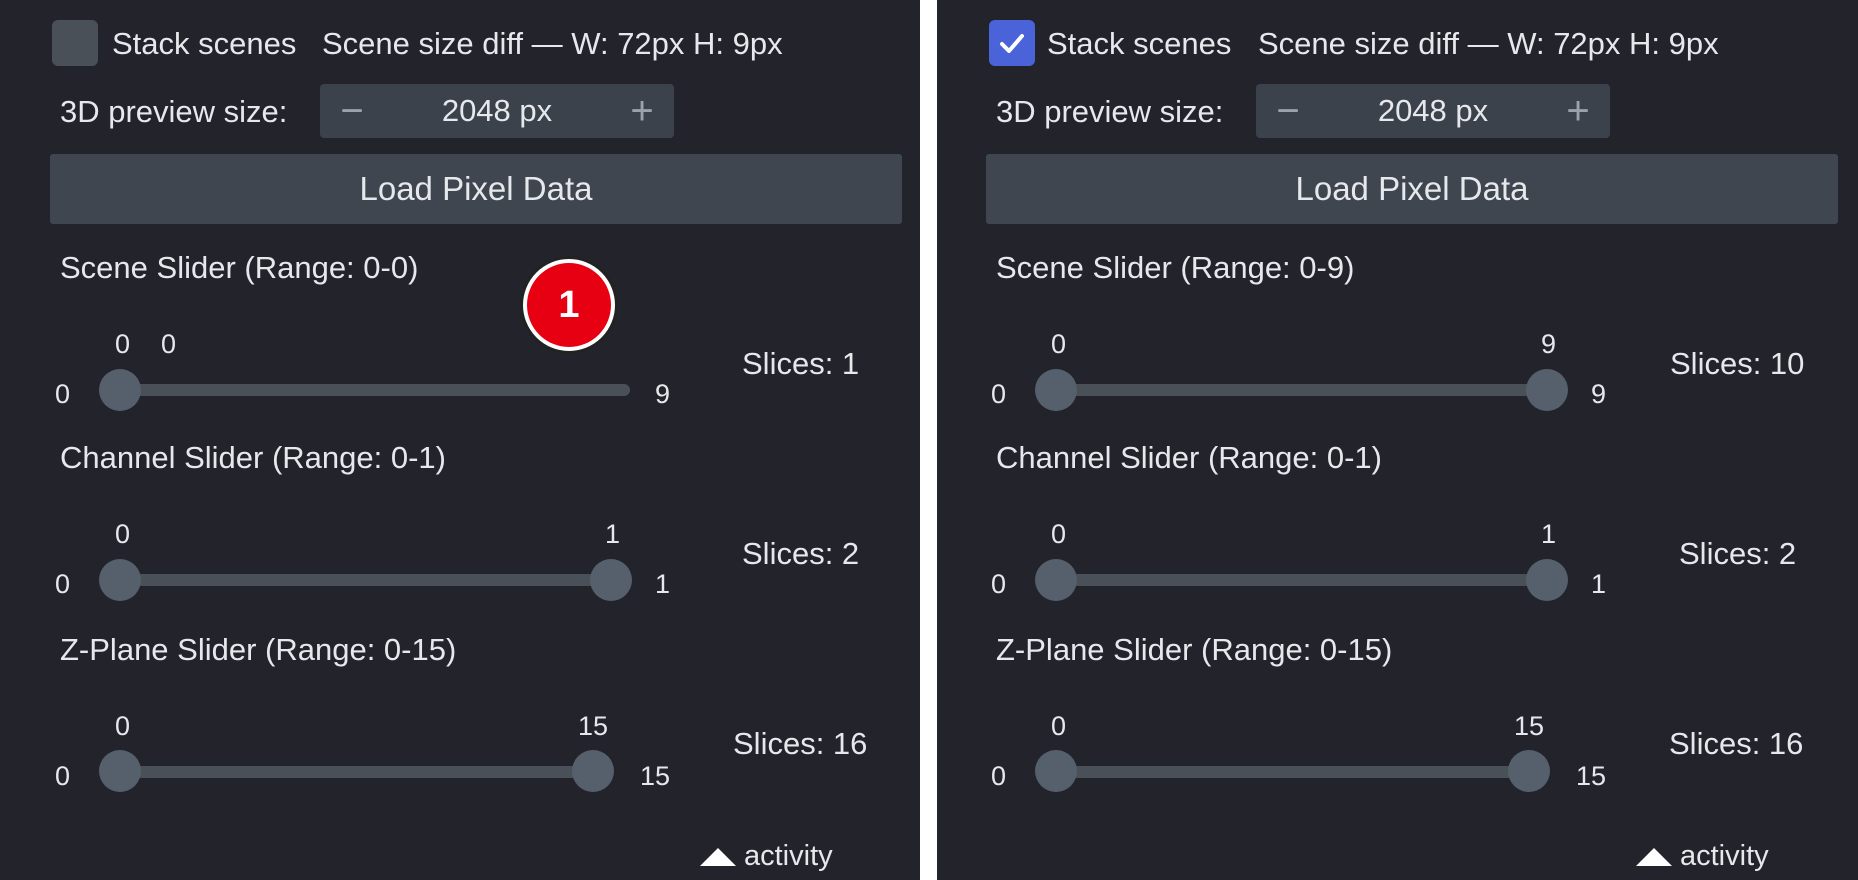 The width and height of the screenshot is (1858, 880). Describe the element at coordinates (801, 363) in the screenshot. I see `scene-slider-slices: Slices: 1` at that location.